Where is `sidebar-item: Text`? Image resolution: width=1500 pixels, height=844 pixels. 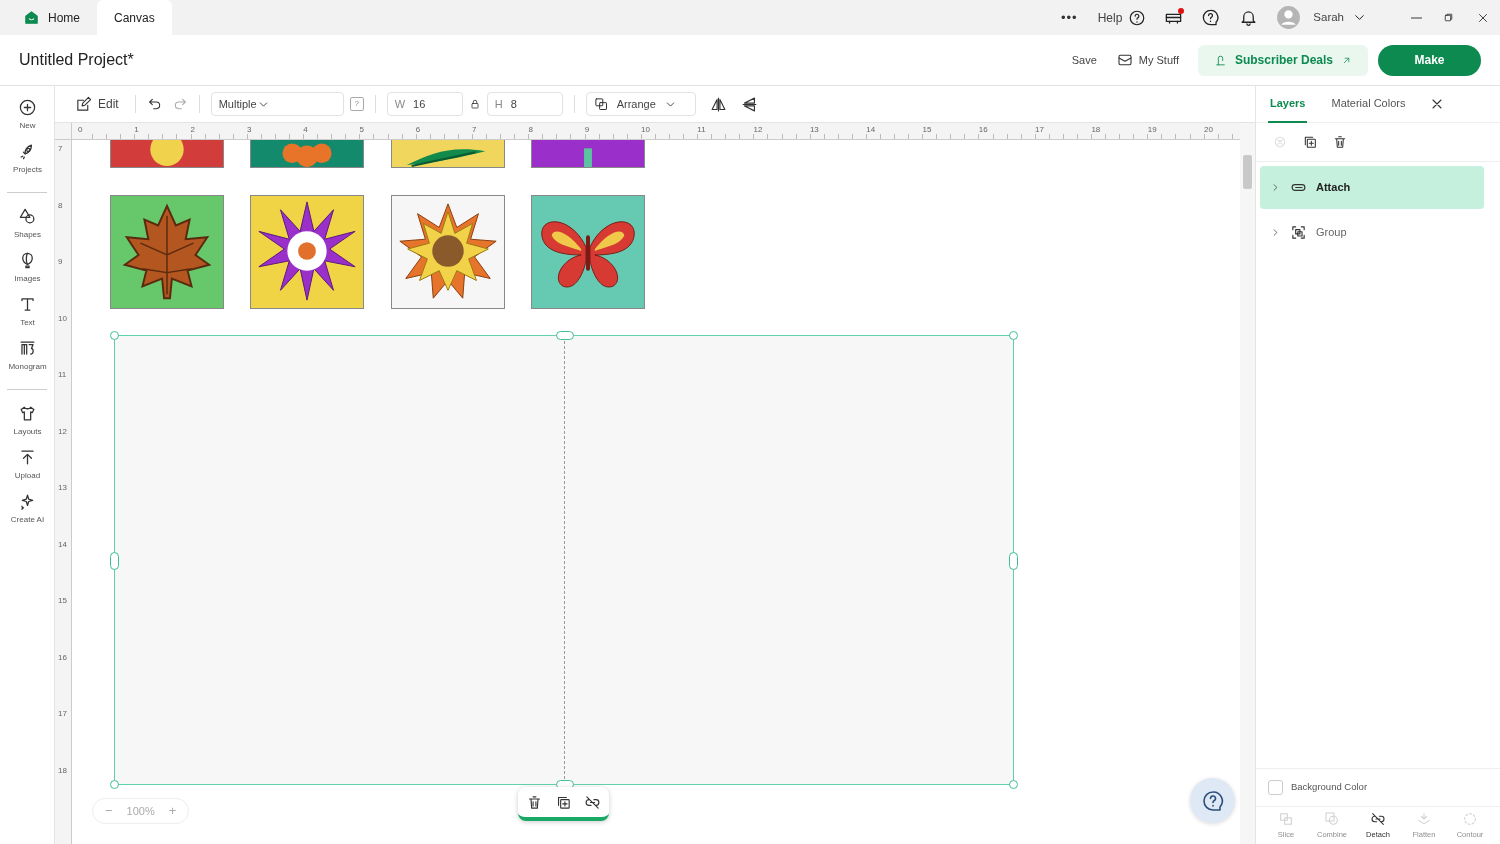 sidebar-item: Text is located at coordinates (27, 313).